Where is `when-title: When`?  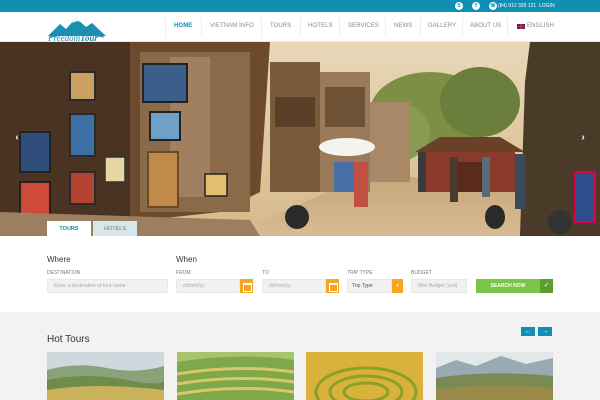
when-title: When is located at coordinates (186, 259).